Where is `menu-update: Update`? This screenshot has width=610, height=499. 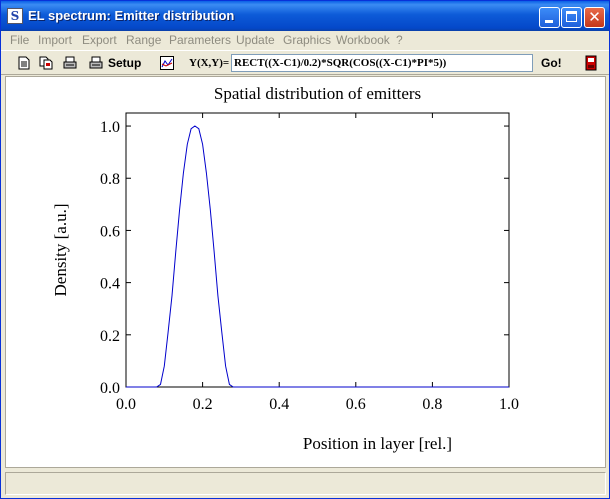 menu-update: Update is located at coordinates (255, 40).